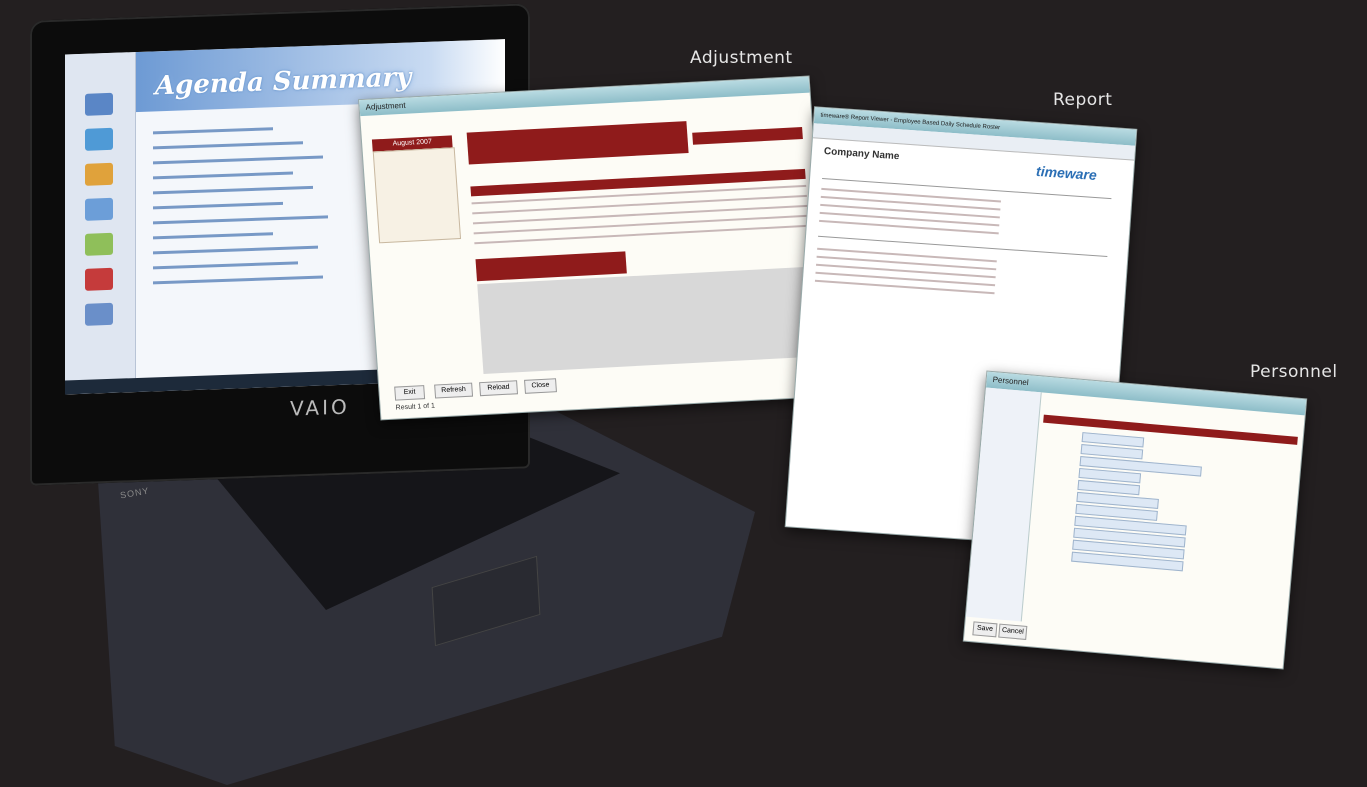 This screenshot has width=1367, height=787. I want to click on company-name: Company Name, so click(861, 154).